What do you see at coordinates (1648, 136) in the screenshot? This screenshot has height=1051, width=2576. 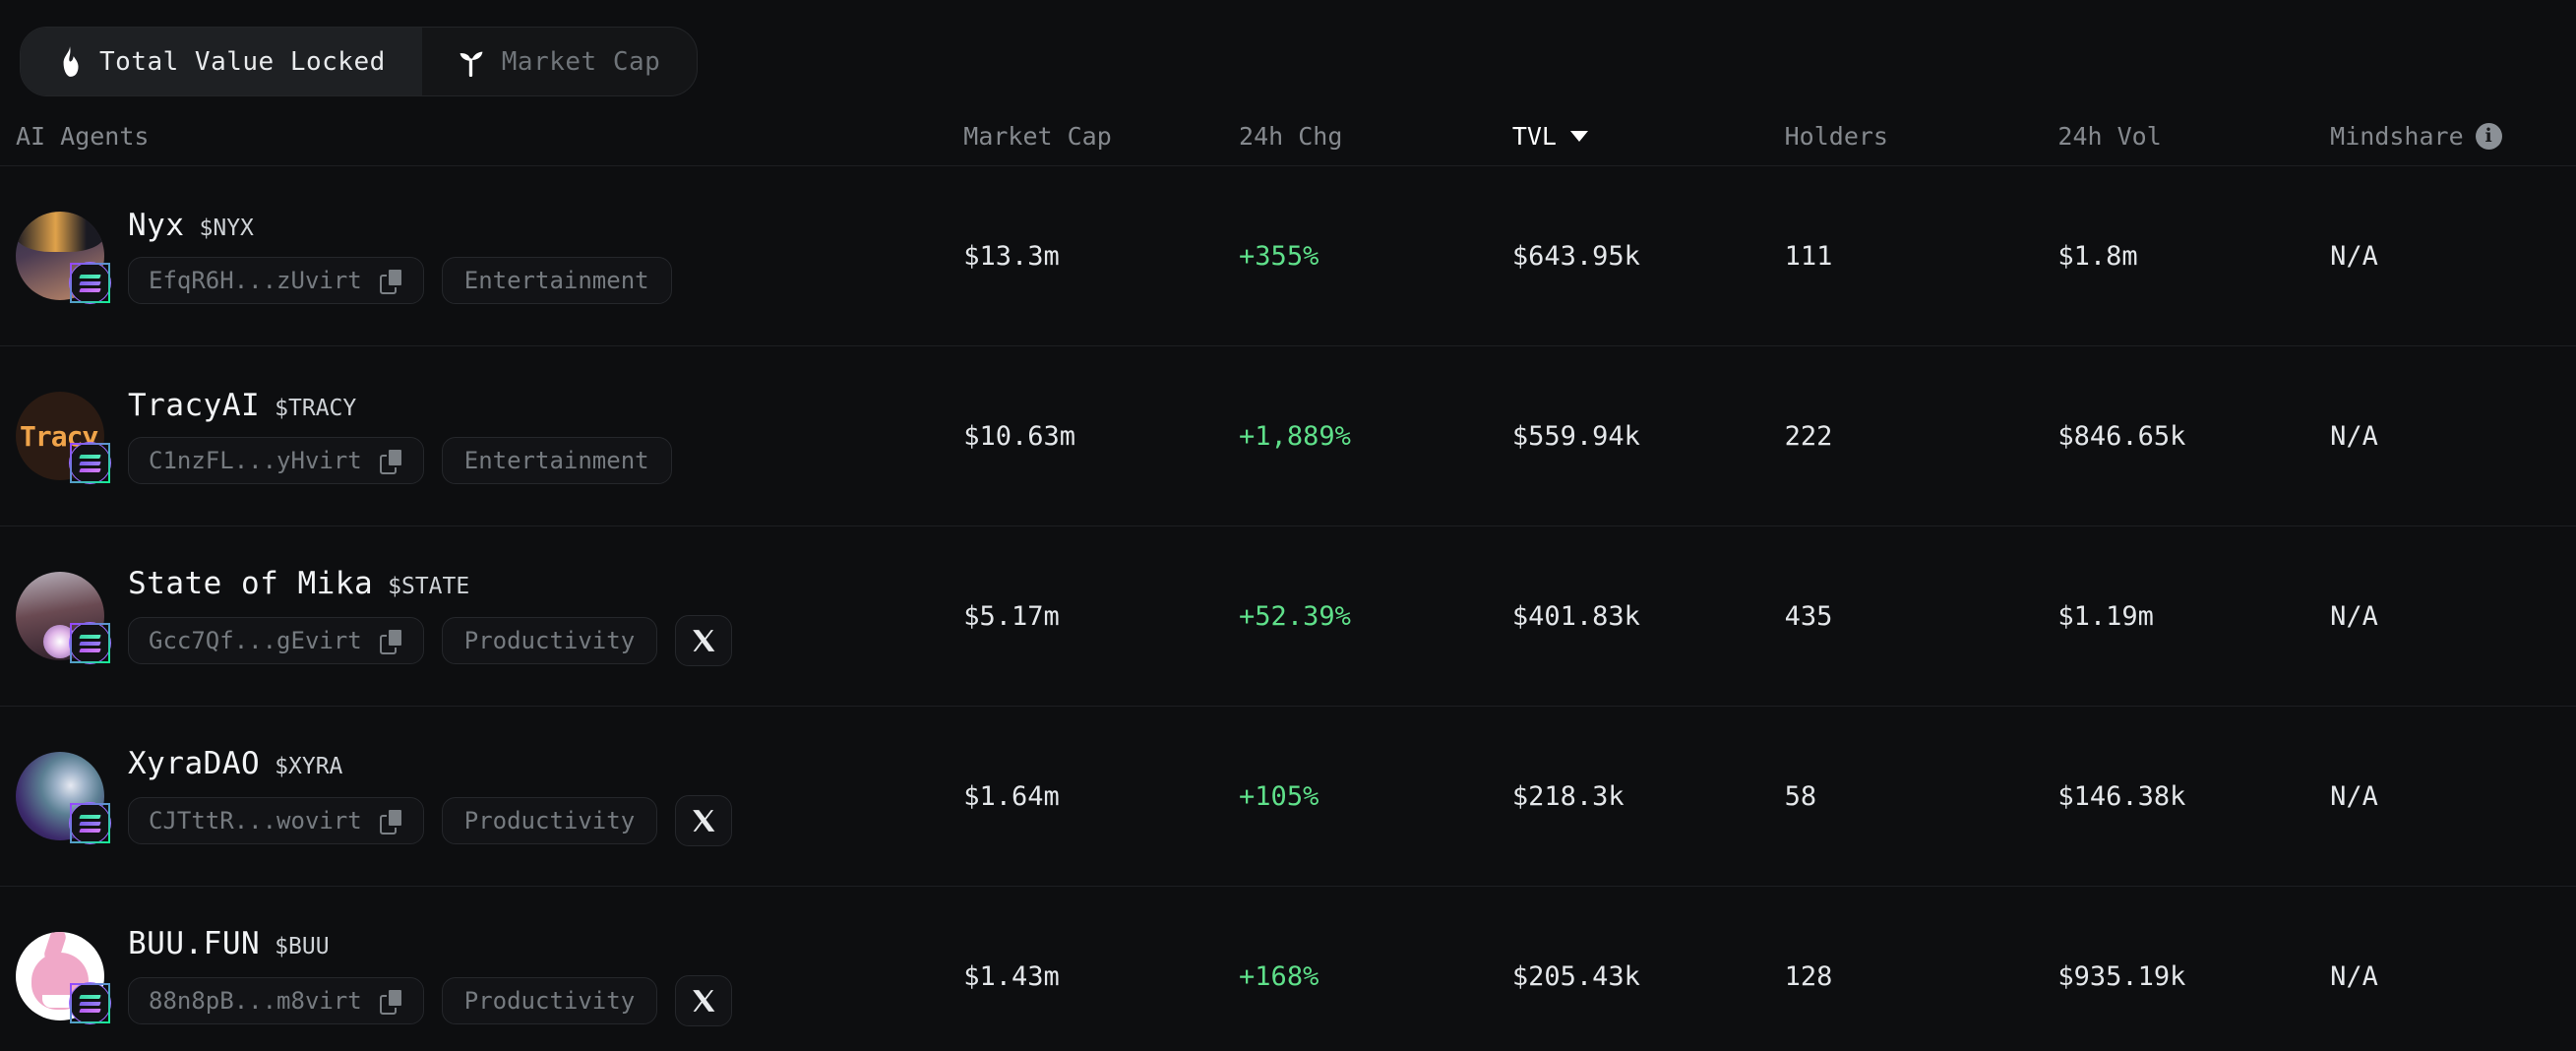 I see `column-header-tvl: TVL` at bounding box center [1648, 136].